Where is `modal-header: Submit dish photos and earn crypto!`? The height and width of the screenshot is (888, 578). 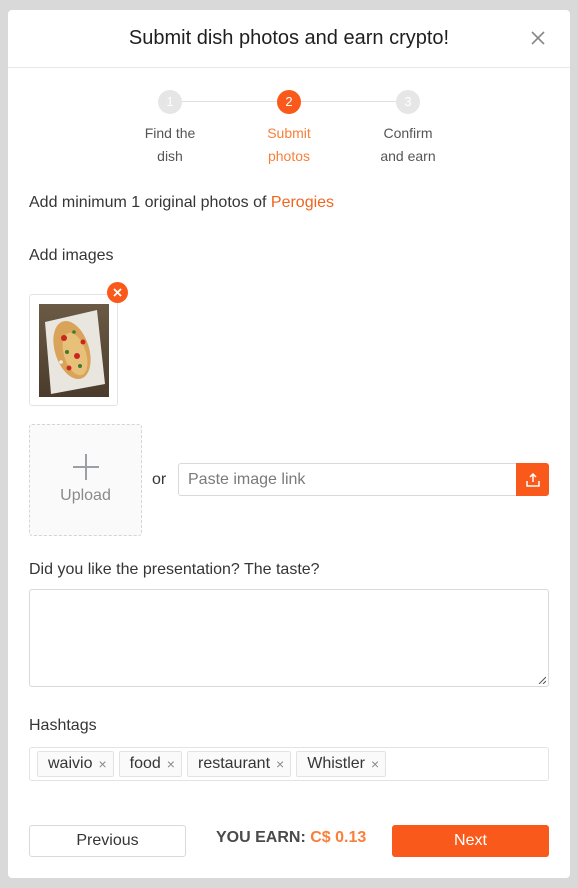 modal-header: Submit dish photos and earn crypto! is located at coordinates (289, 39).